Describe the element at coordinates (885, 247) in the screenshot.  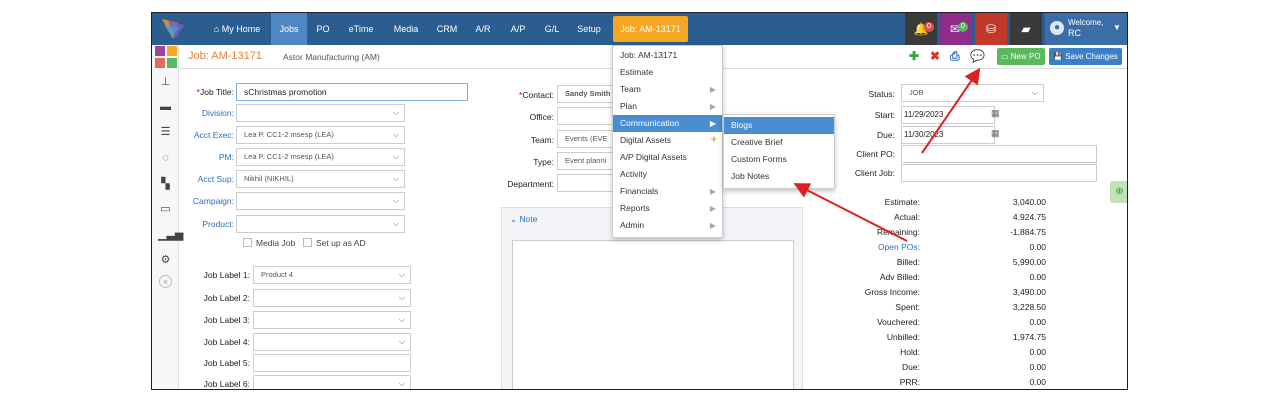
I see `summary-label: Open POs:` at that location.